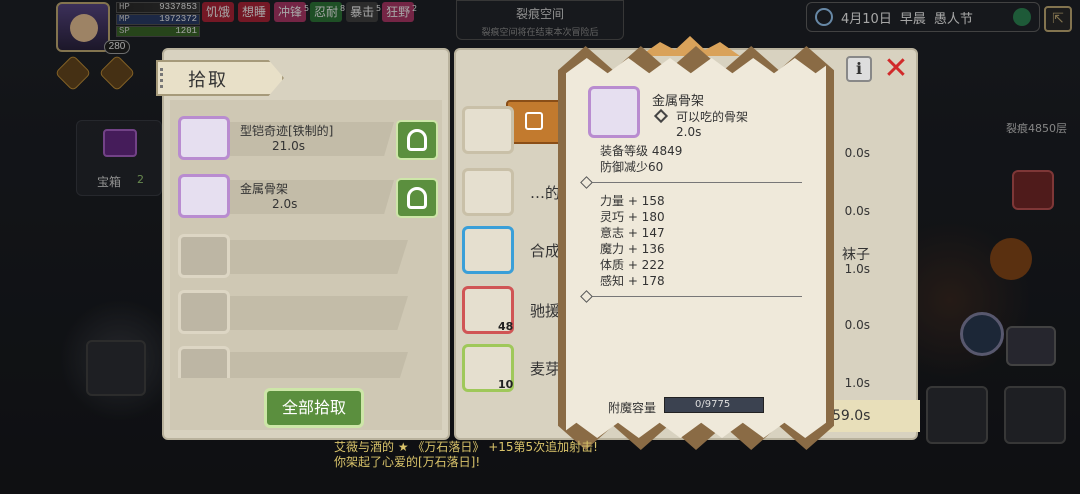 This screenshot has height=494, width=1080. Describe the element at coordinates (632, 201) in the screenshot. I see `stat-strength: 力量 + 158` at that location.